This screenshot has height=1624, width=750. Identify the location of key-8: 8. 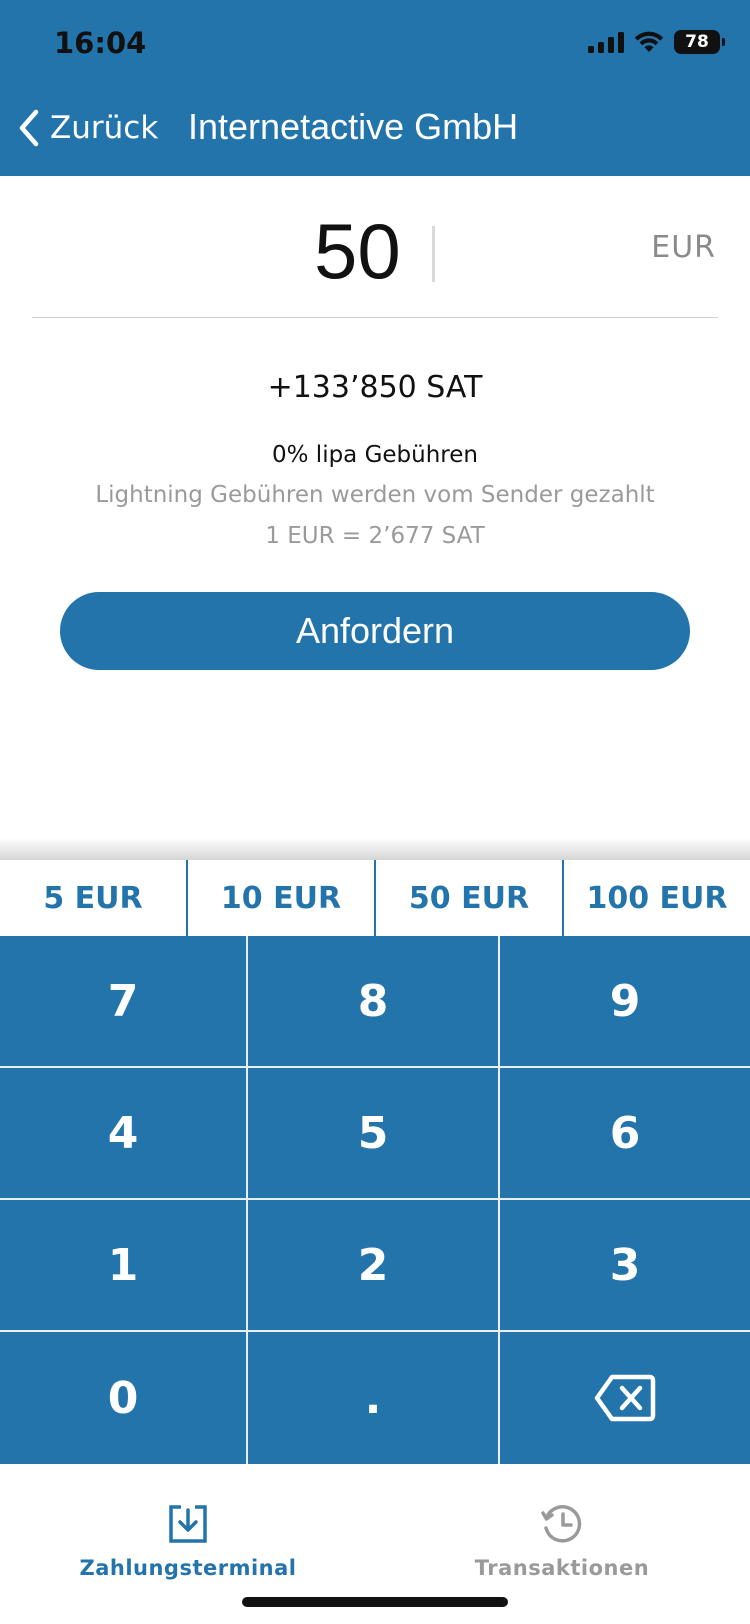
(374, 1002).